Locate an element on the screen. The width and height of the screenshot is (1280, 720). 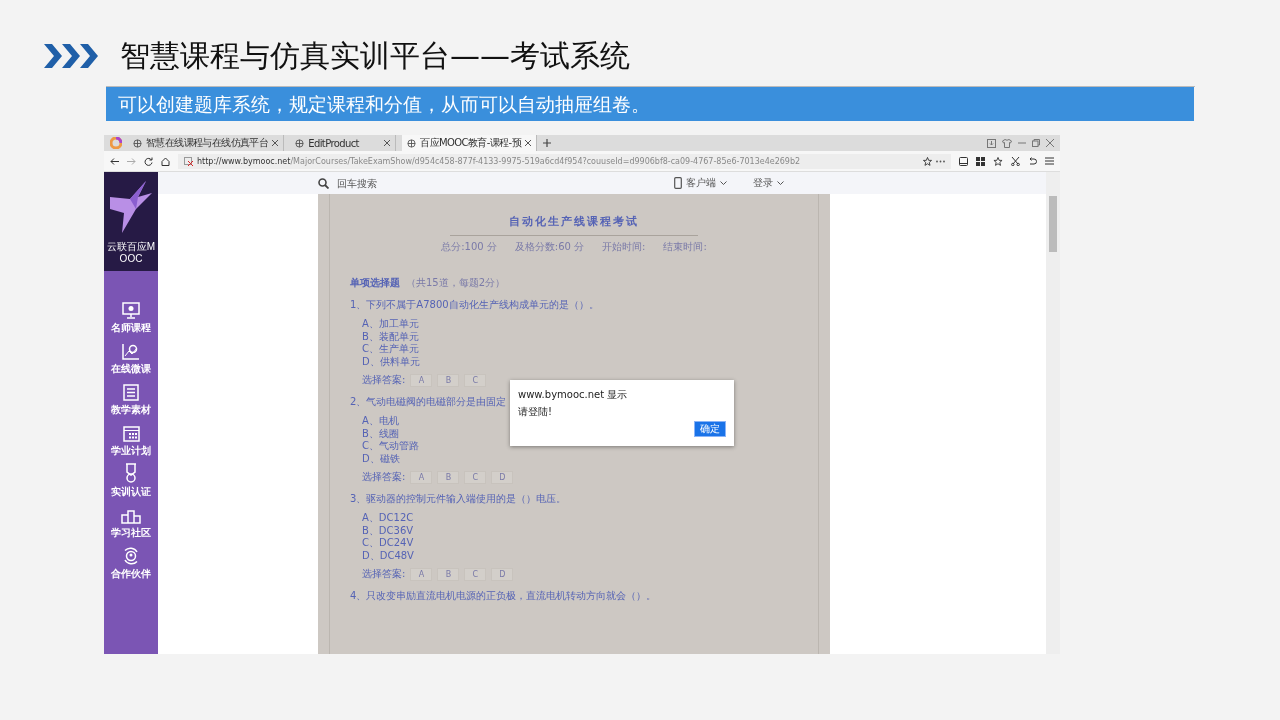
sidebar-item: 合作伙伴 is located at coordinates (131, 563).